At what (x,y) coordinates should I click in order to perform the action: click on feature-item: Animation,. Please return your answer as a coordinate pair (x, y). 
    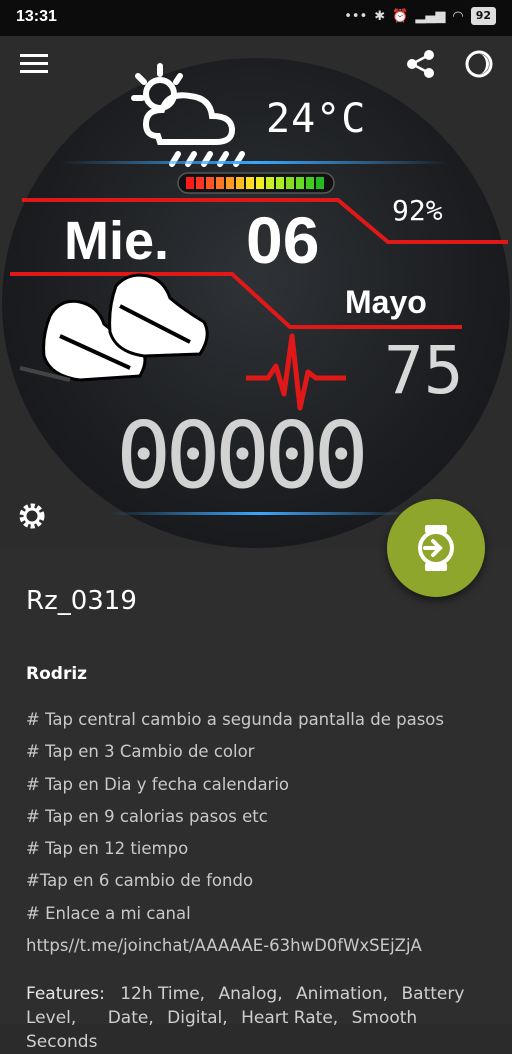
    Looking at the image, I should click on (342, 994).